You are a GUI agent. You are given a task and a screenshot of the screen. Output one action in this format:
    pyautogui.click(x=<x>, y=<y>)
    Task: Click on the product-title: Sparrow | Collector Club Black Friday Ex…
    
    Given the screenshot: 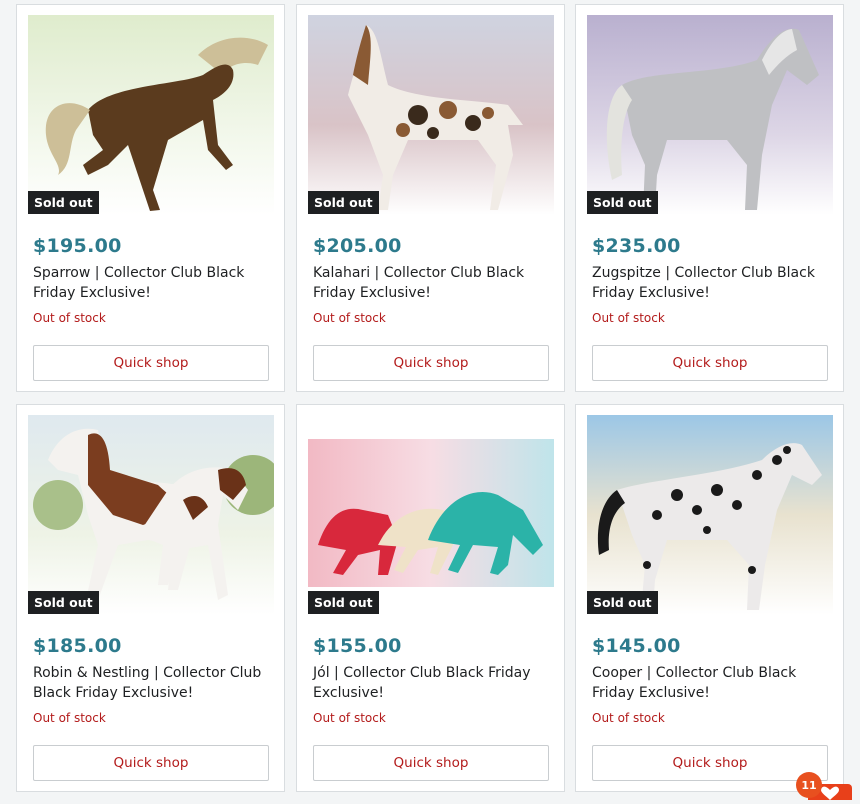 What is the action you would take?
    pyautogui.click(x=153, y=283)
    